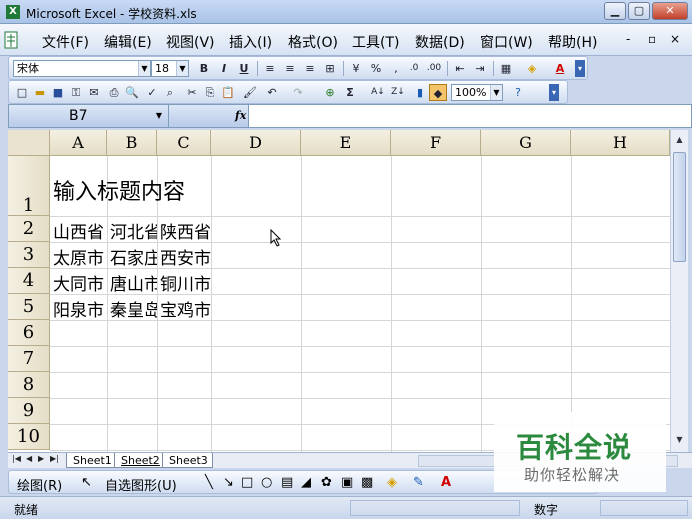  I want to click on zoom-select: 100% ▼, so click(477, 92).